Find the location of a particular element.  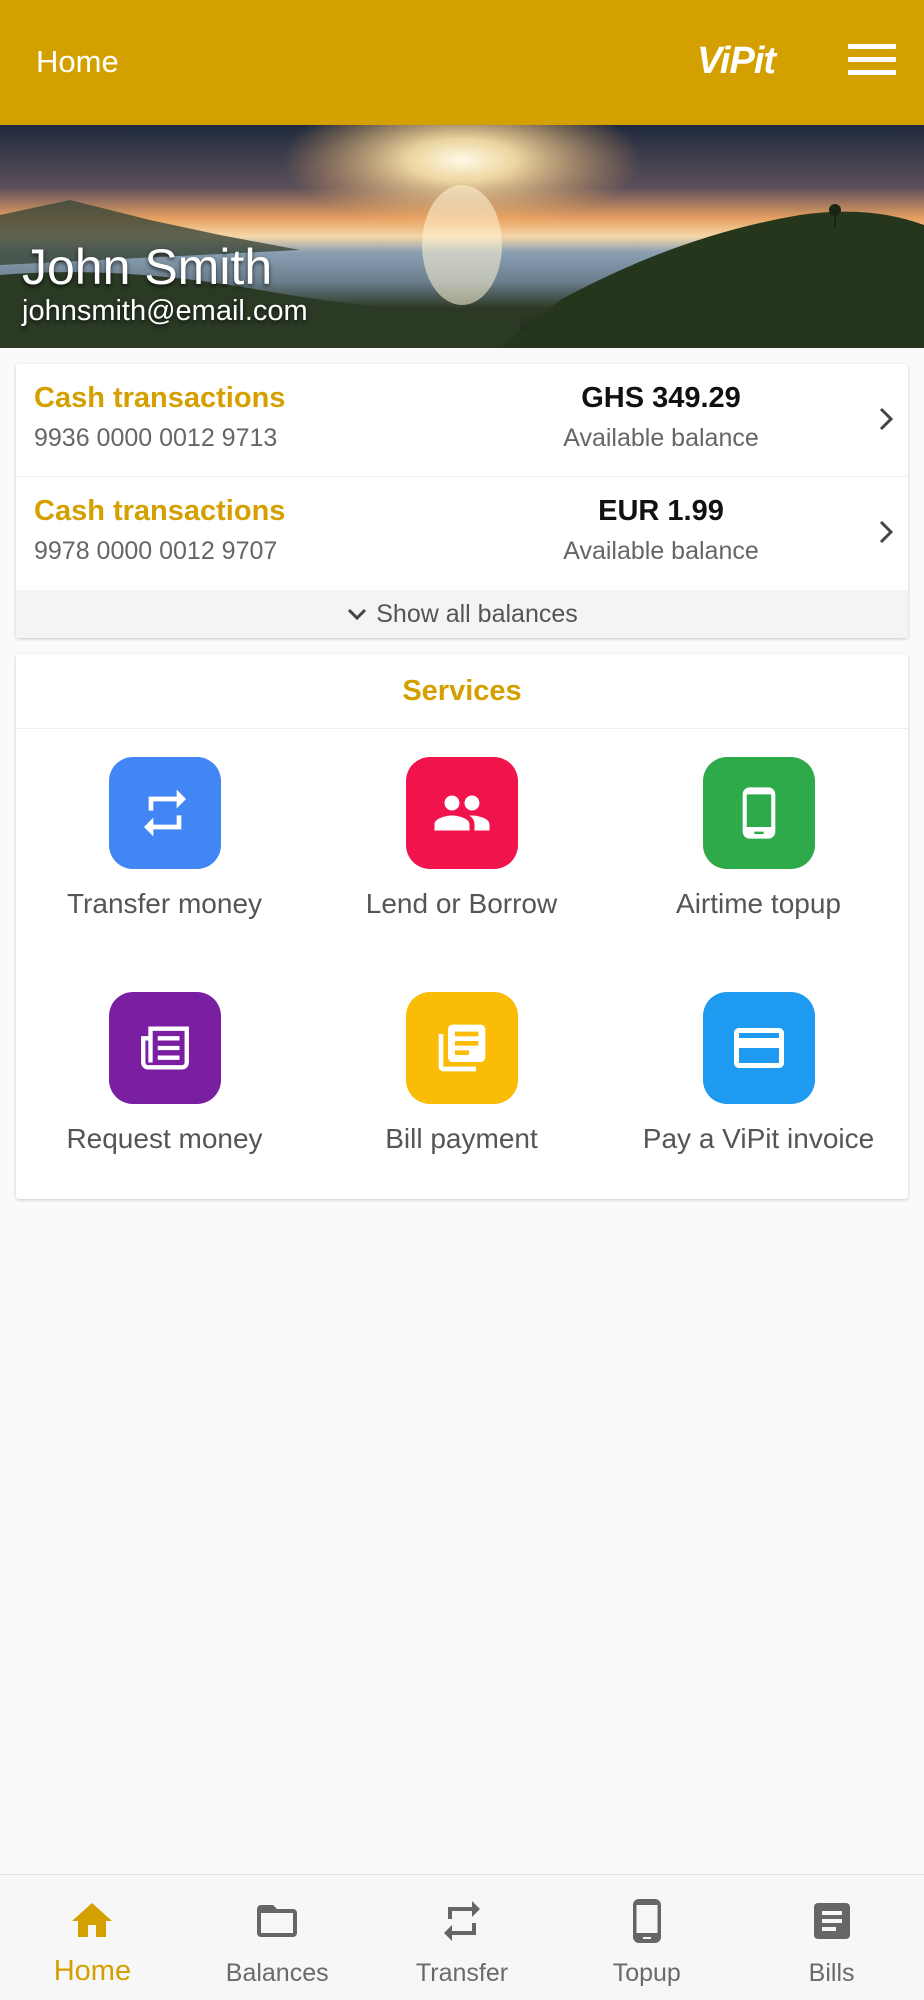

service-lend-or-borrow: Lend or Borrow is located at coordinates (461, 867).